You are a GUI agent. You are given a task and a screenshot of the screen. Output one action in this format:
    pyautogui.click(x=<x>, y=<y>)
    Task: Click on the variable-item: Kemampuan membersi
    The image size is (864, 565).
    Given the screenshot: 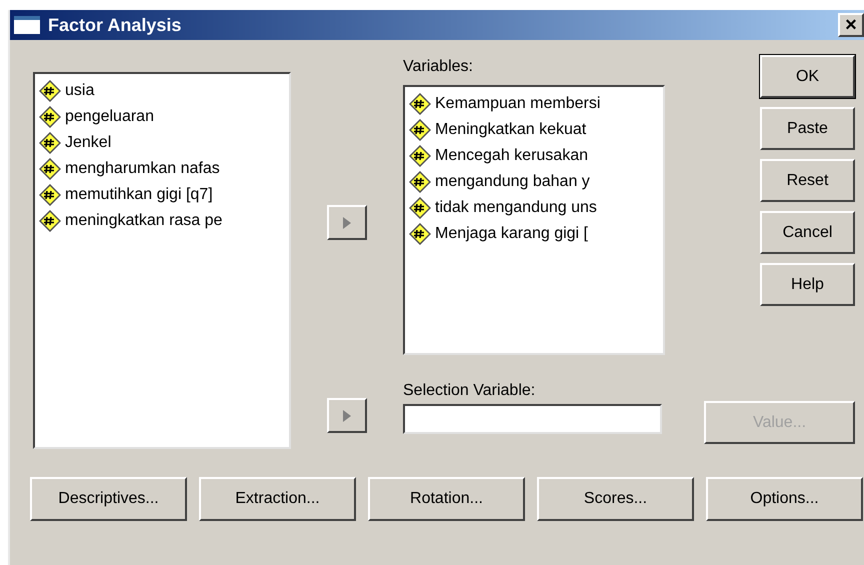 What is the action you would take?
    pyautogui.click(x=536, y=104)
    